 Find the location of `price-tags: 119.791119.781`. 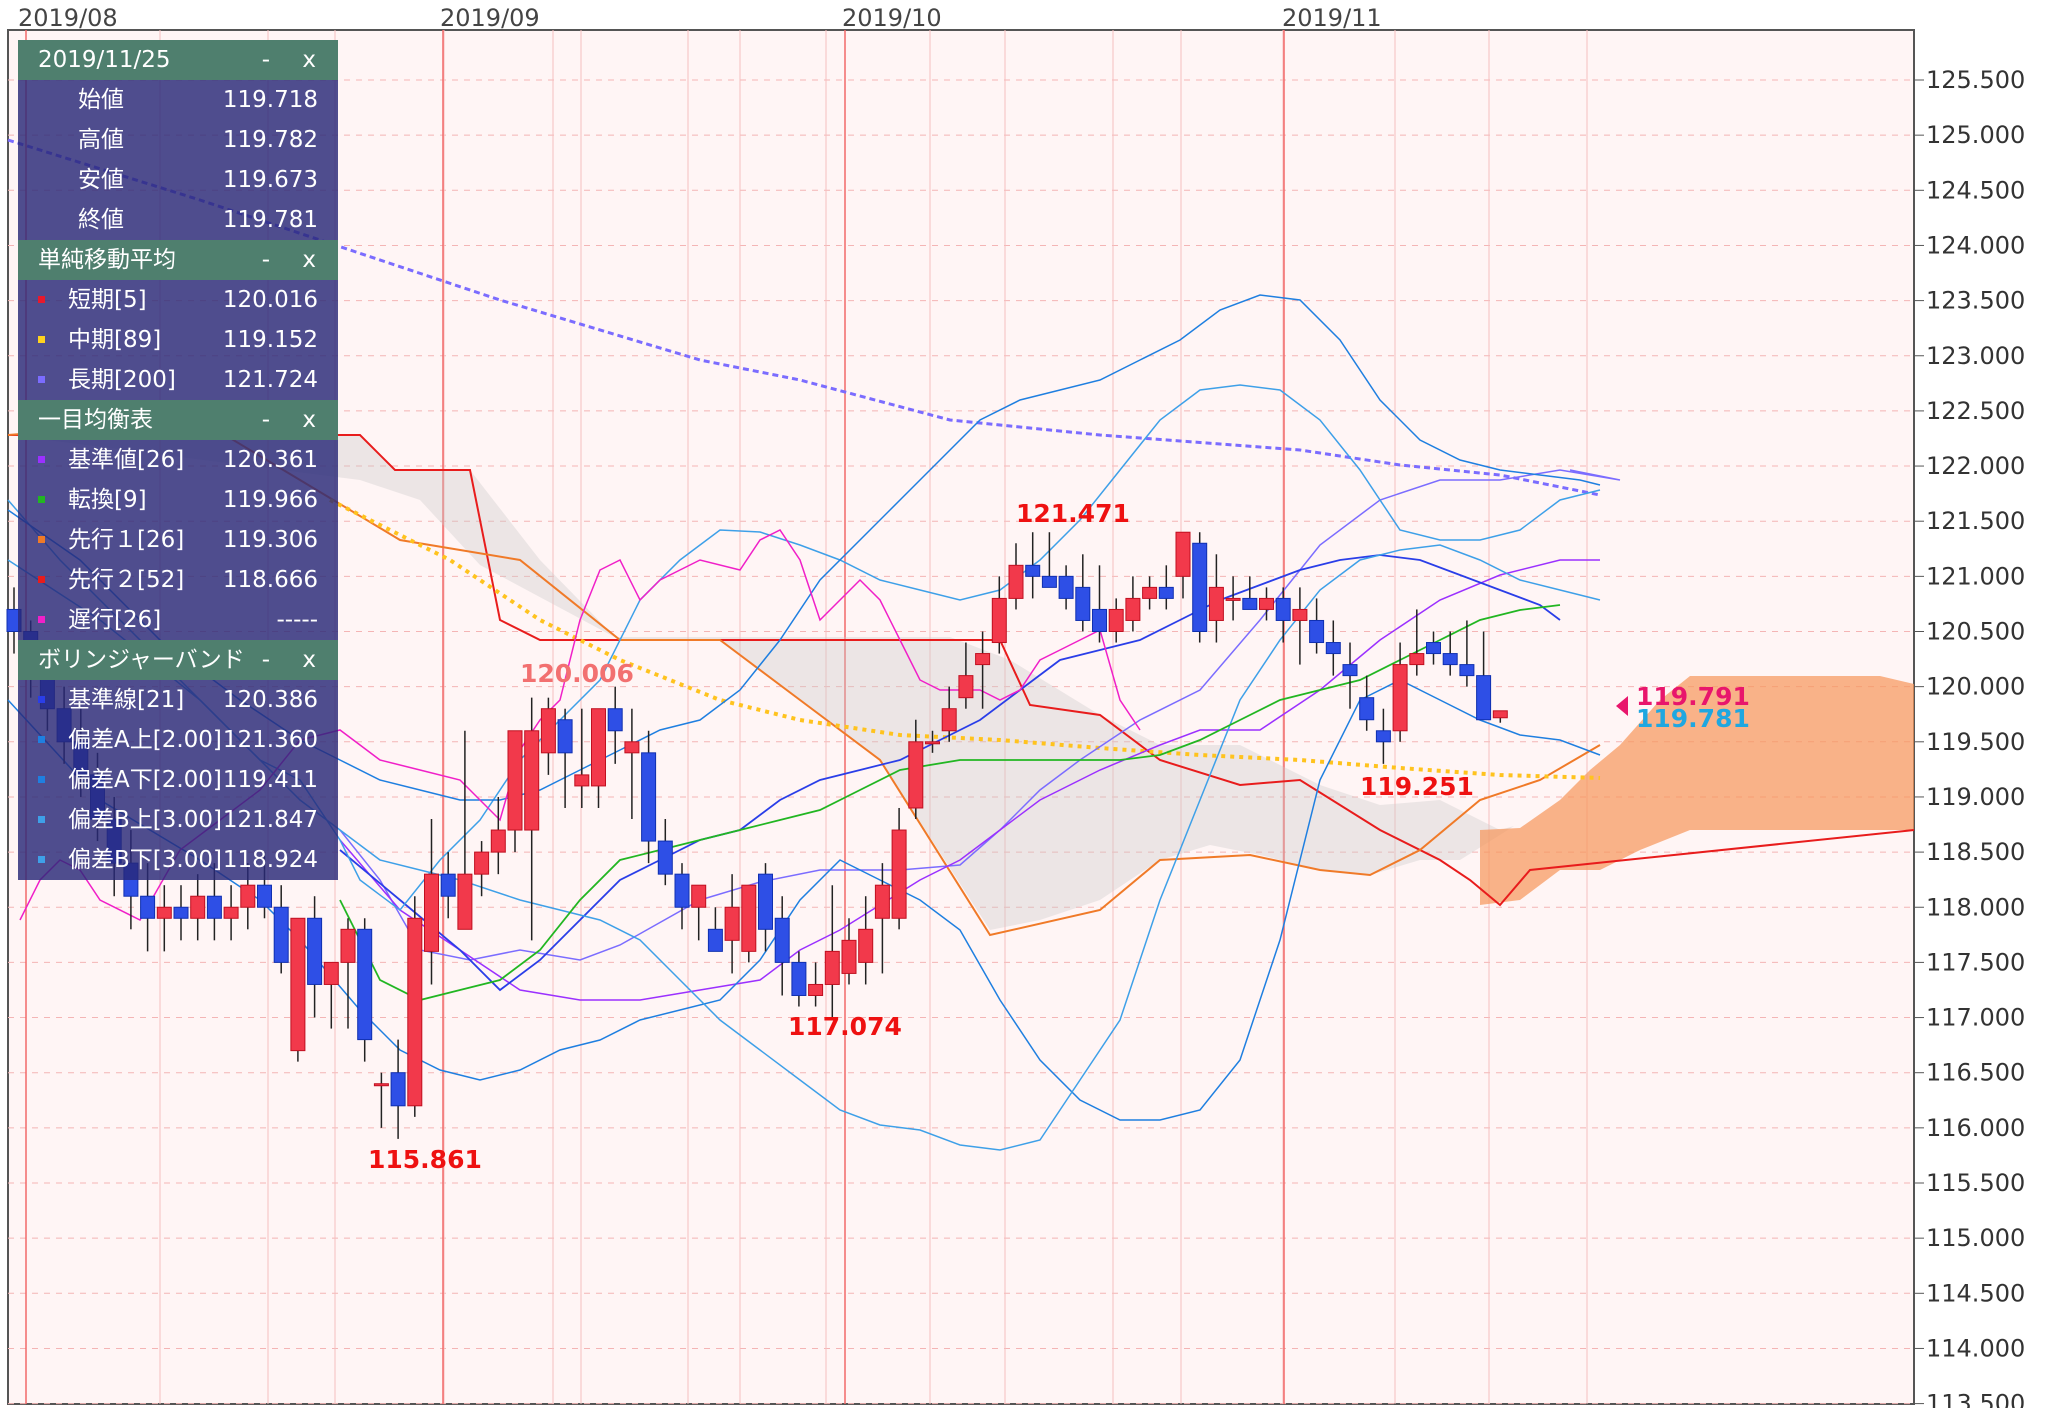

price-tags: 119.791119.781 is located at coordinates (1683, 707).